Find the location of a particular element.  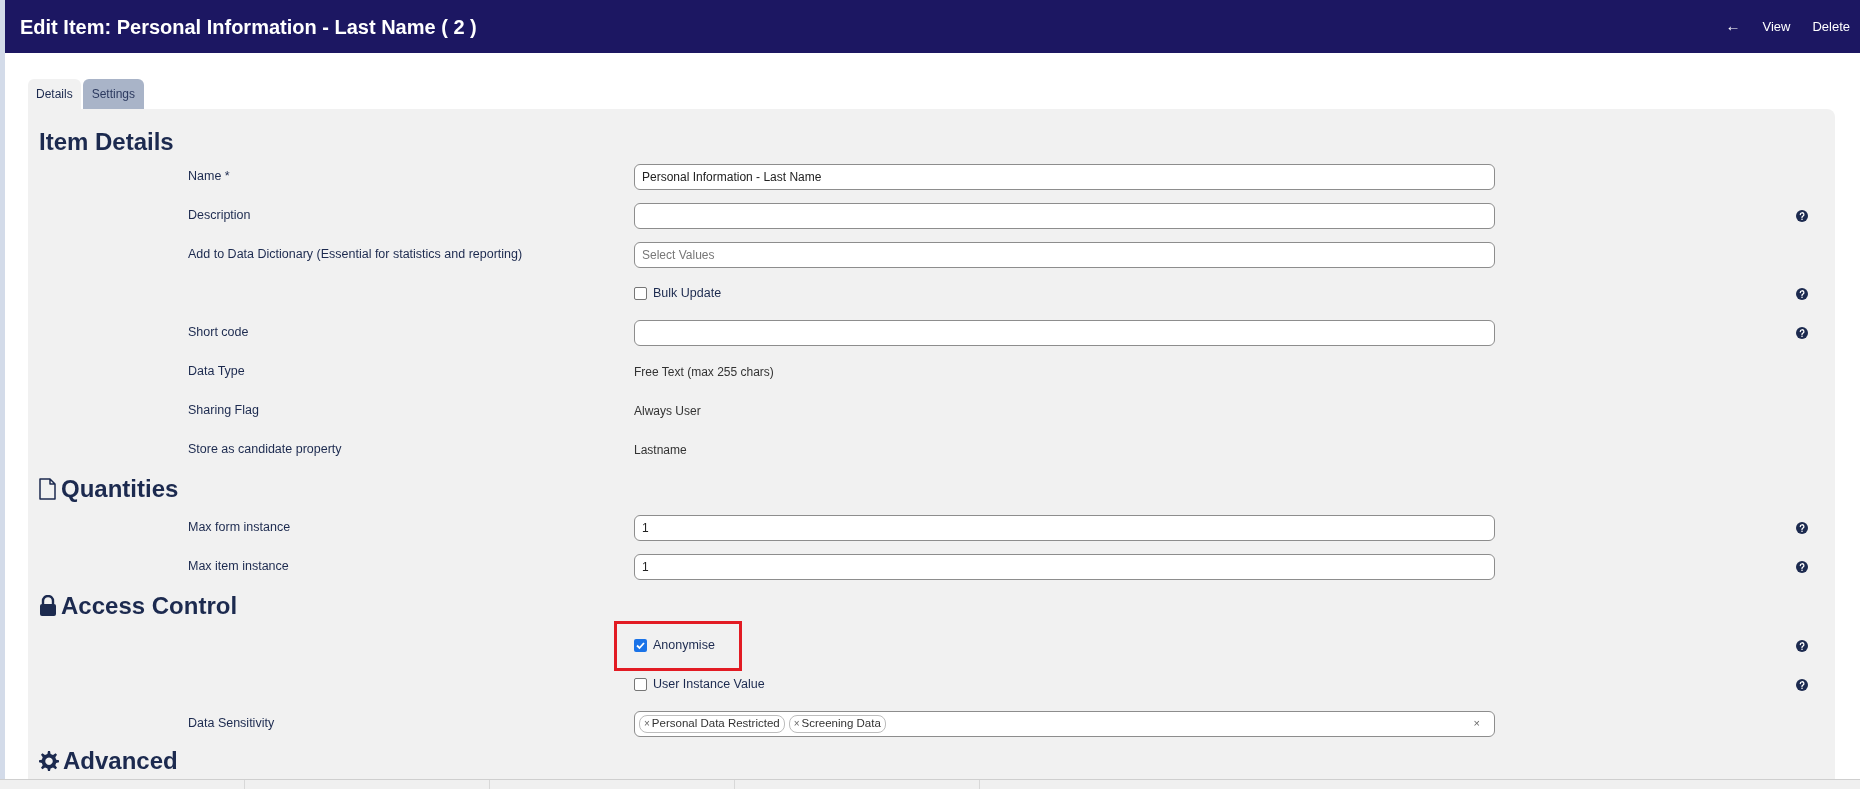

checkbox-label: Bulk Update is located at coordinates (687, 294).